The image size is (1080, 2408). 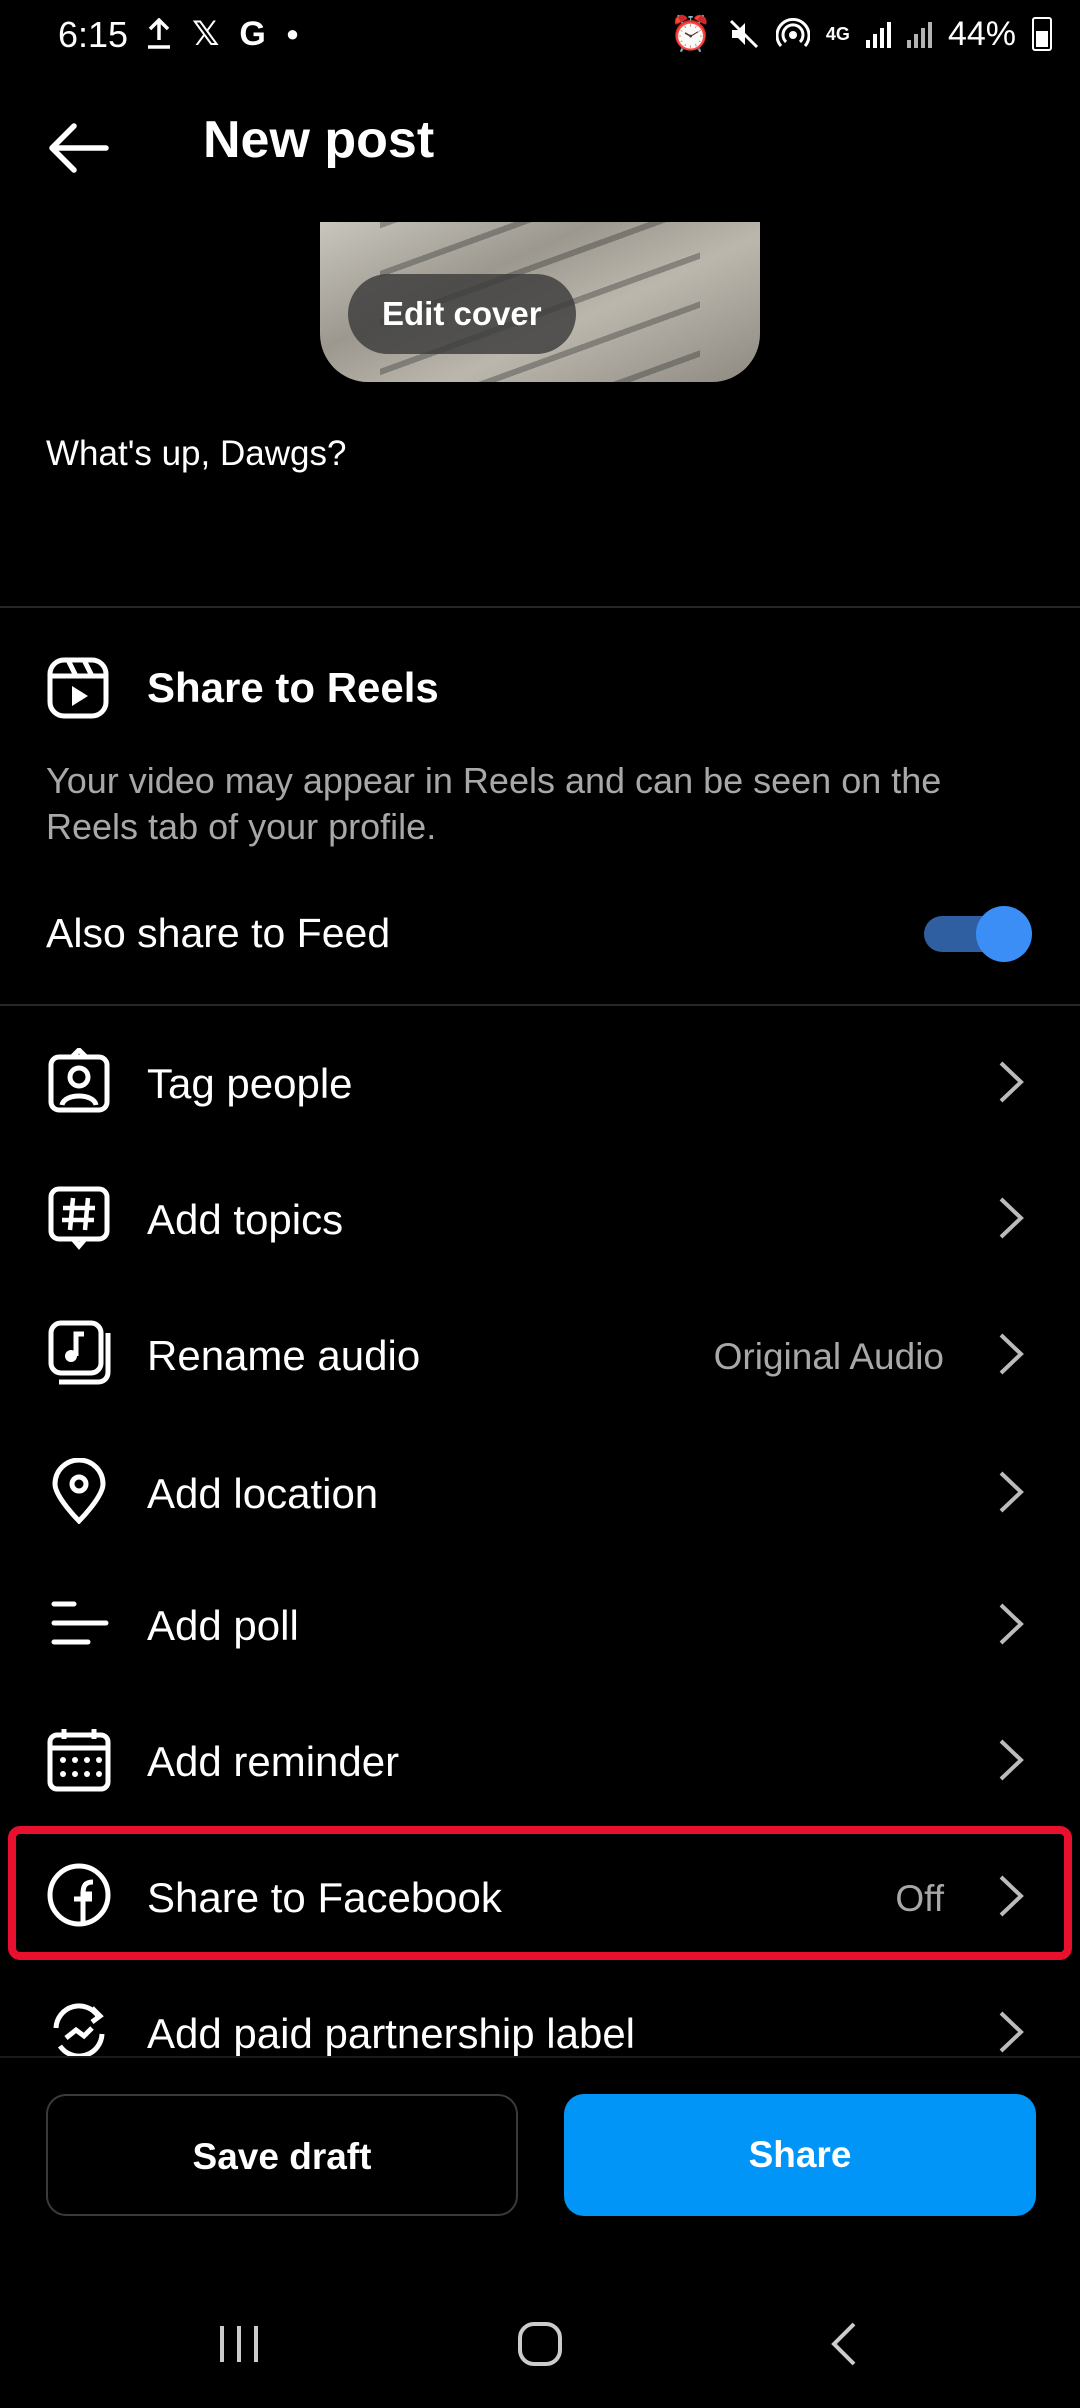 What do you see at coordinates (540, 1762) in the screenshot?
I see `option-add-reminder: Add reminder` at bounding box center [540, 1762].